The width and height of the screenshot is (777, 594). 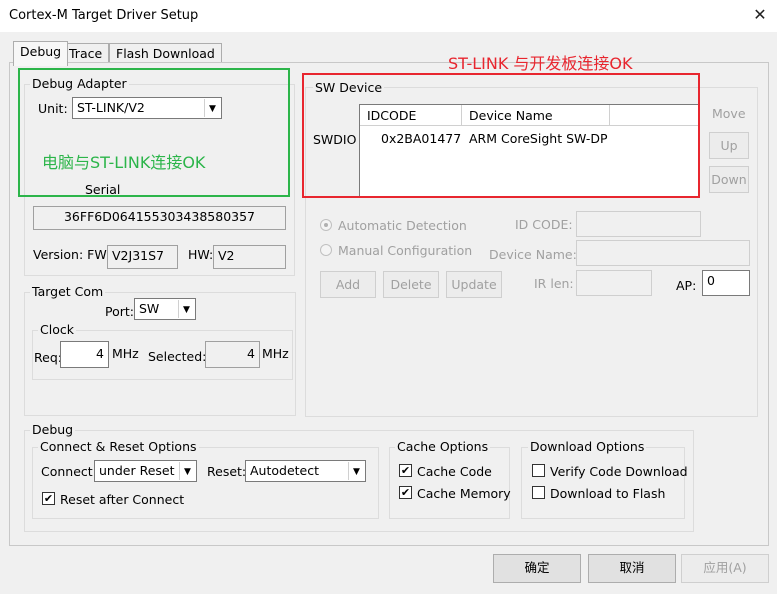 I want to click on apply-button: 应用(A), so click(x=725, y=568).